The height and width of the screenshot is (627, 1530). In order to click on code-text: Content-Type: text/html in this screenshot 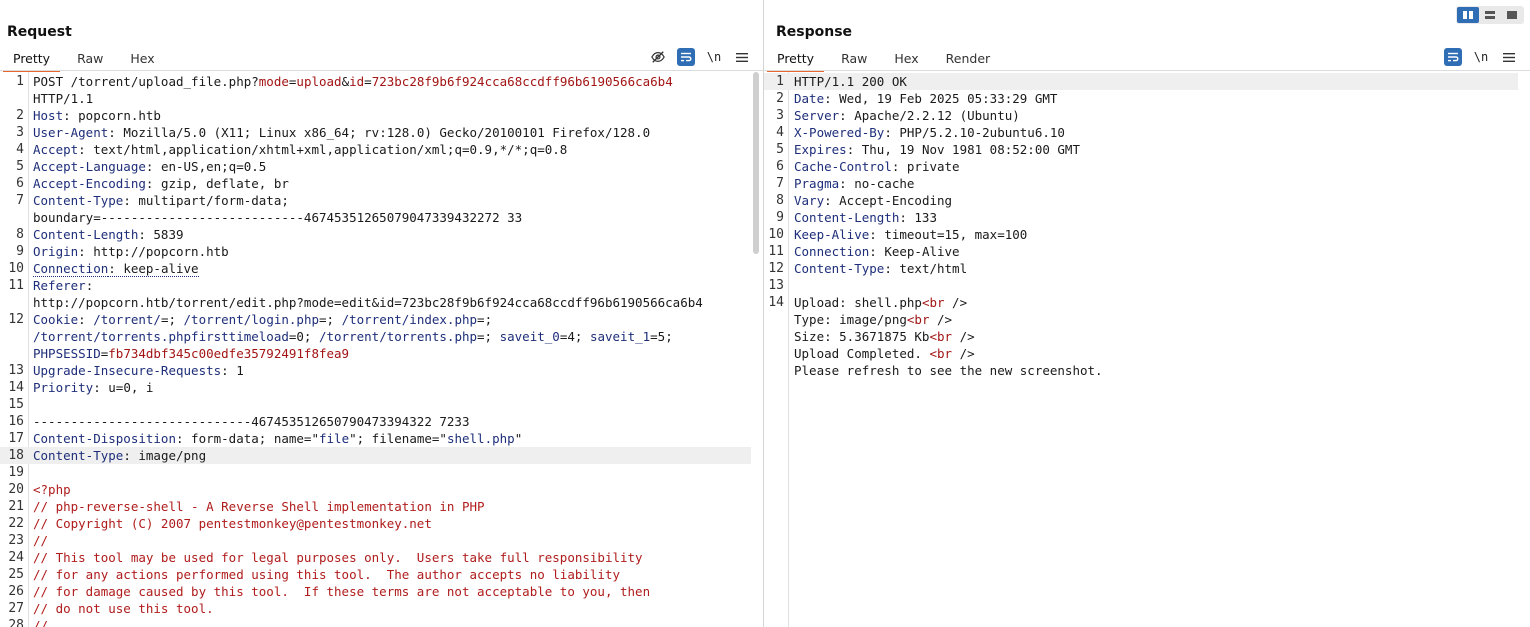, I will do `click(1141, 268)`.